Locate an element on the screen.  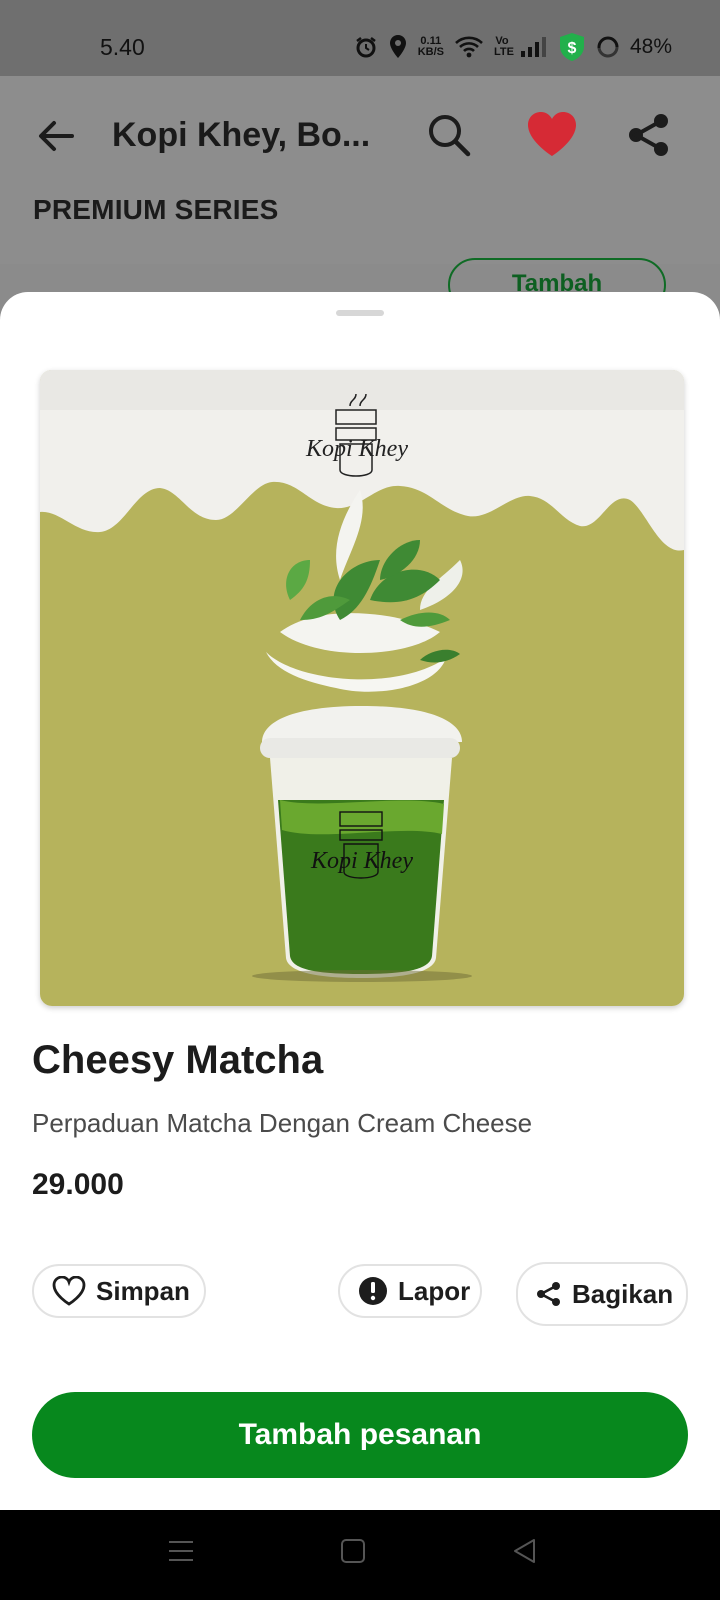
status-time: 5.40 is located at coordinates (122, 47).